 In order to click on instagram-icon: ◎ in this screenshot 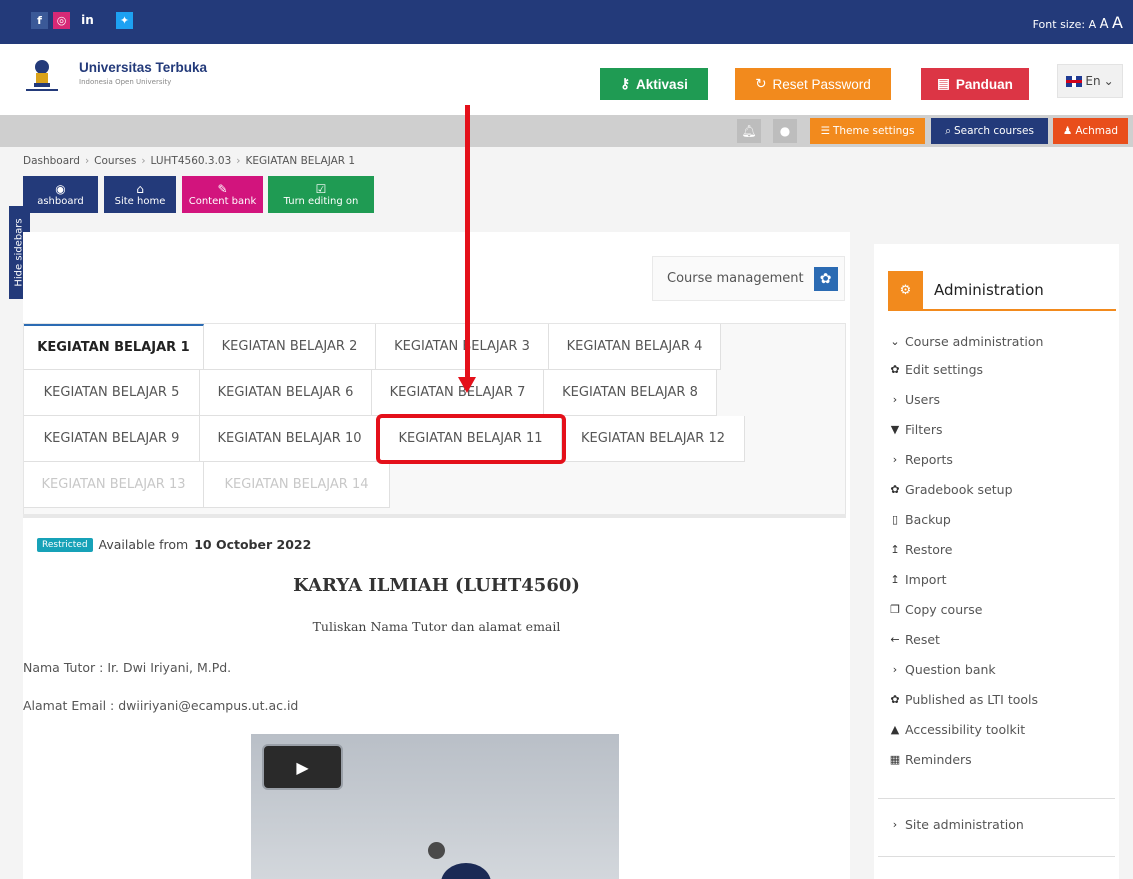, I will do `click(61, 20)`.